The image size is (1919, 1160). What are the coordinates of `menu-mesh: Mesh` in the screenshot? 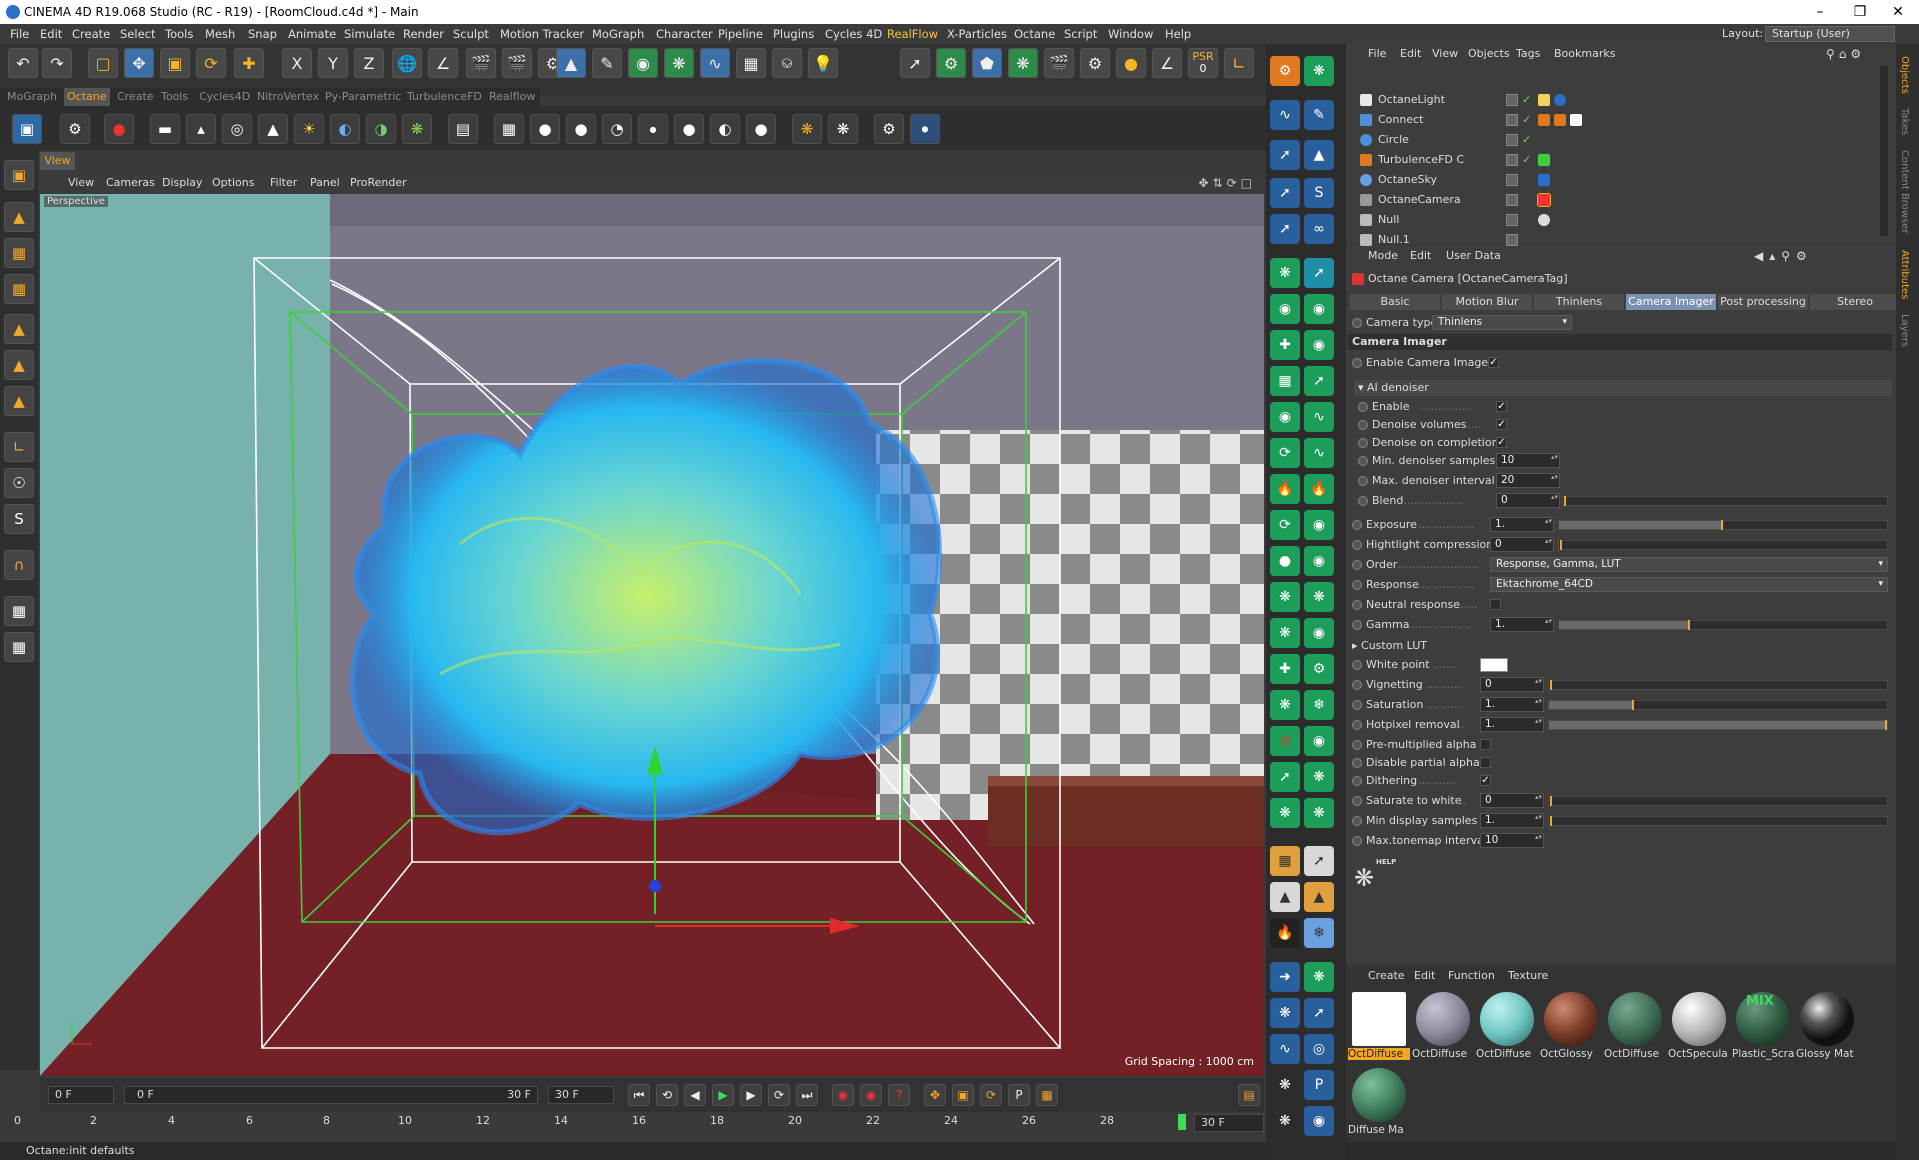 It's located at (220, 34).